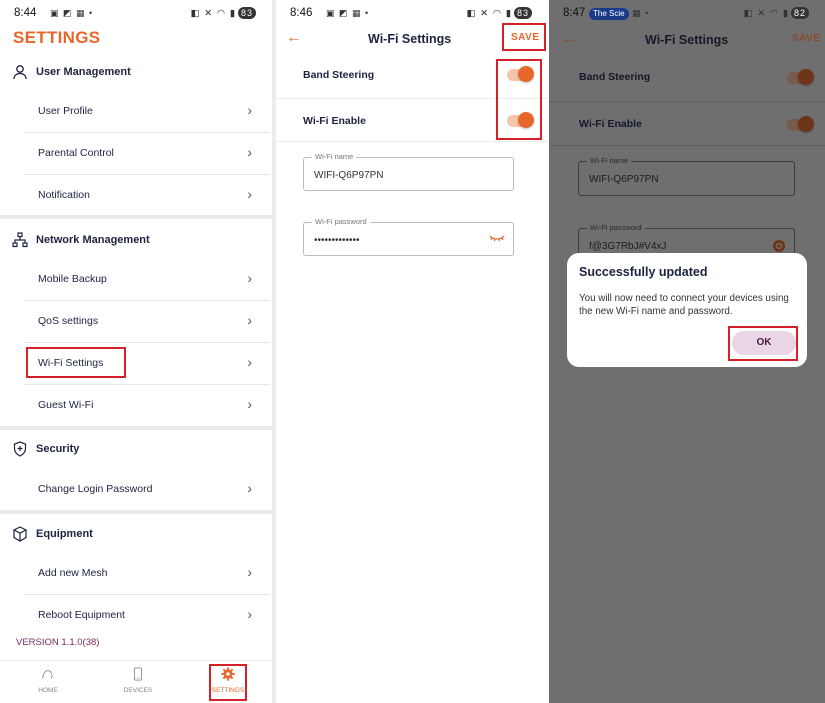  I want to click on page-title: SETTINGS, so click(57, 37).